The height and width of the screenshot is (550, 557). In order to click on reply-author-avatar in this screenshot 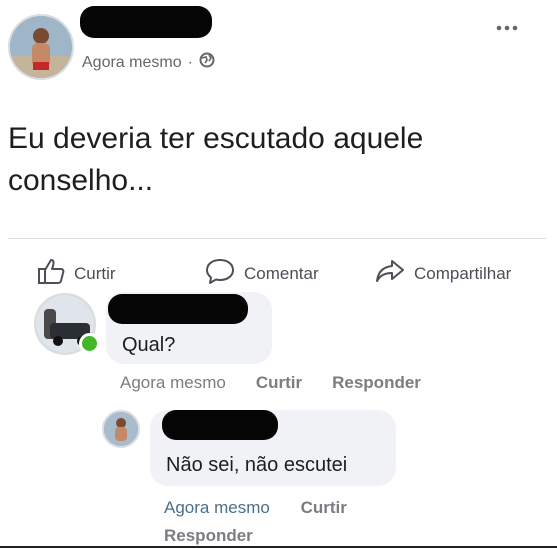, I will do `click(121, 429)`.